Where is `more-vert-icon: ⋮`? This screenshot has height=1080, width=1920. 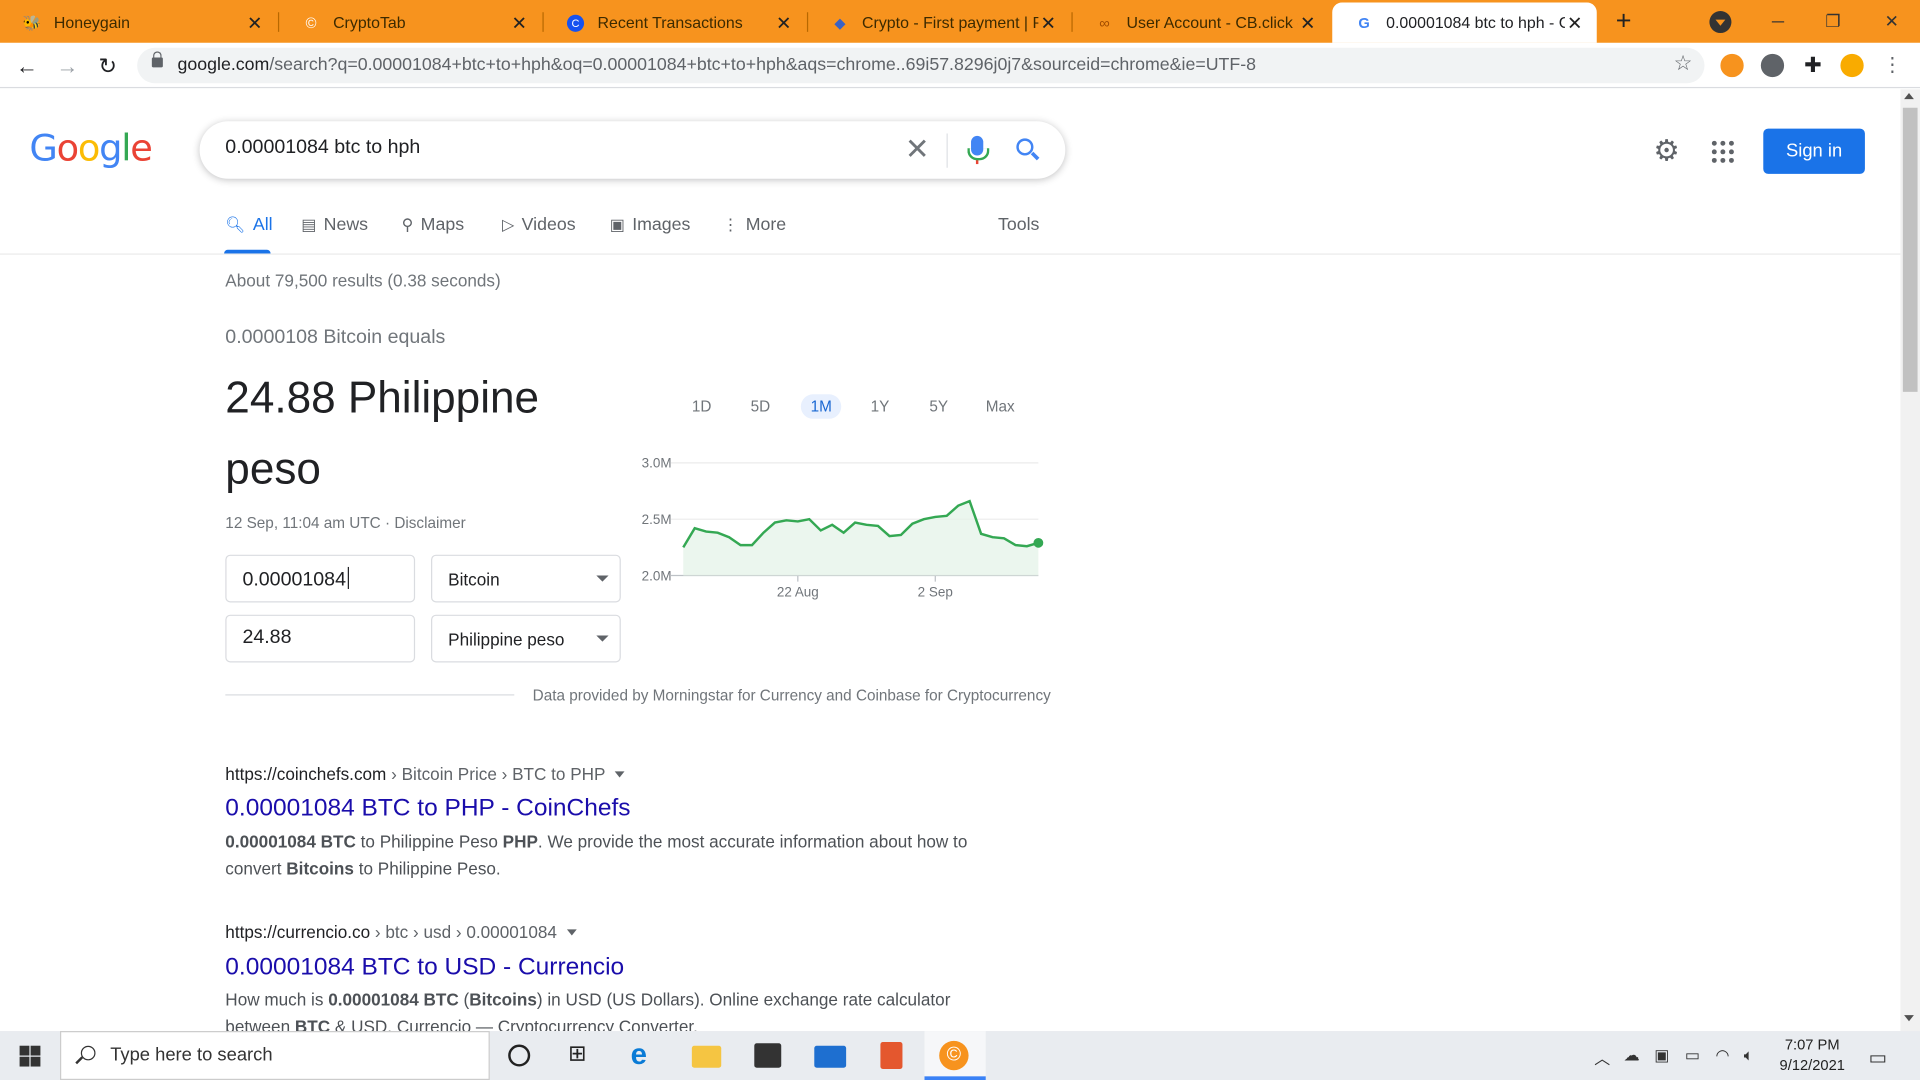
more-vert-icon: ⋮ is located at coordinates (730, 224).